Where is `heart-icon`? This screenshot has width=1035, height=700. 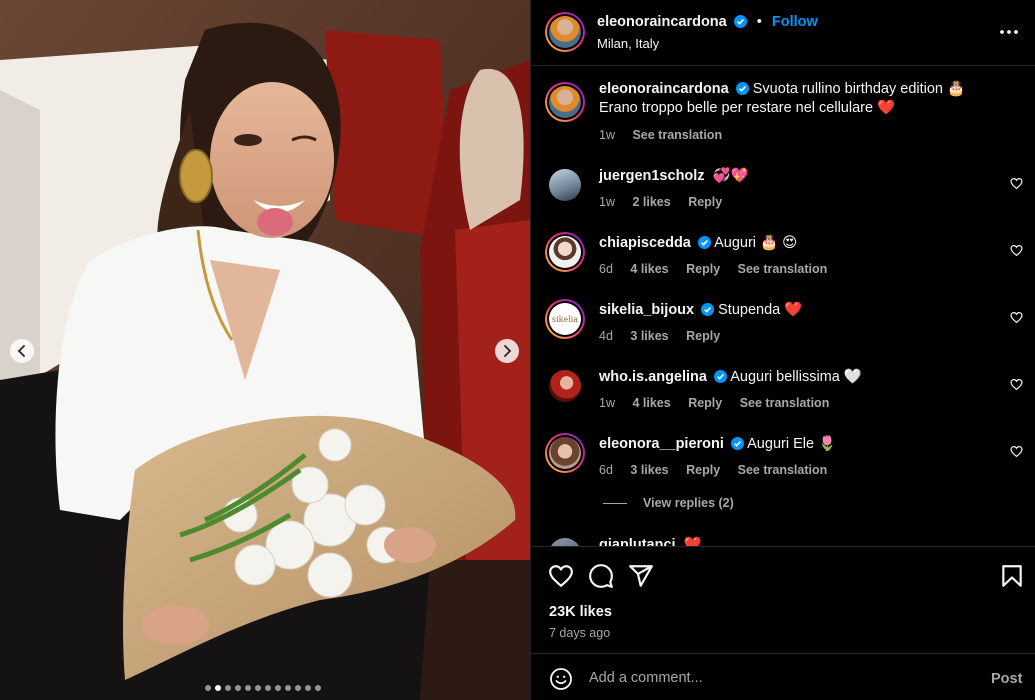 heart-icon is located at coordinates (561, 576).